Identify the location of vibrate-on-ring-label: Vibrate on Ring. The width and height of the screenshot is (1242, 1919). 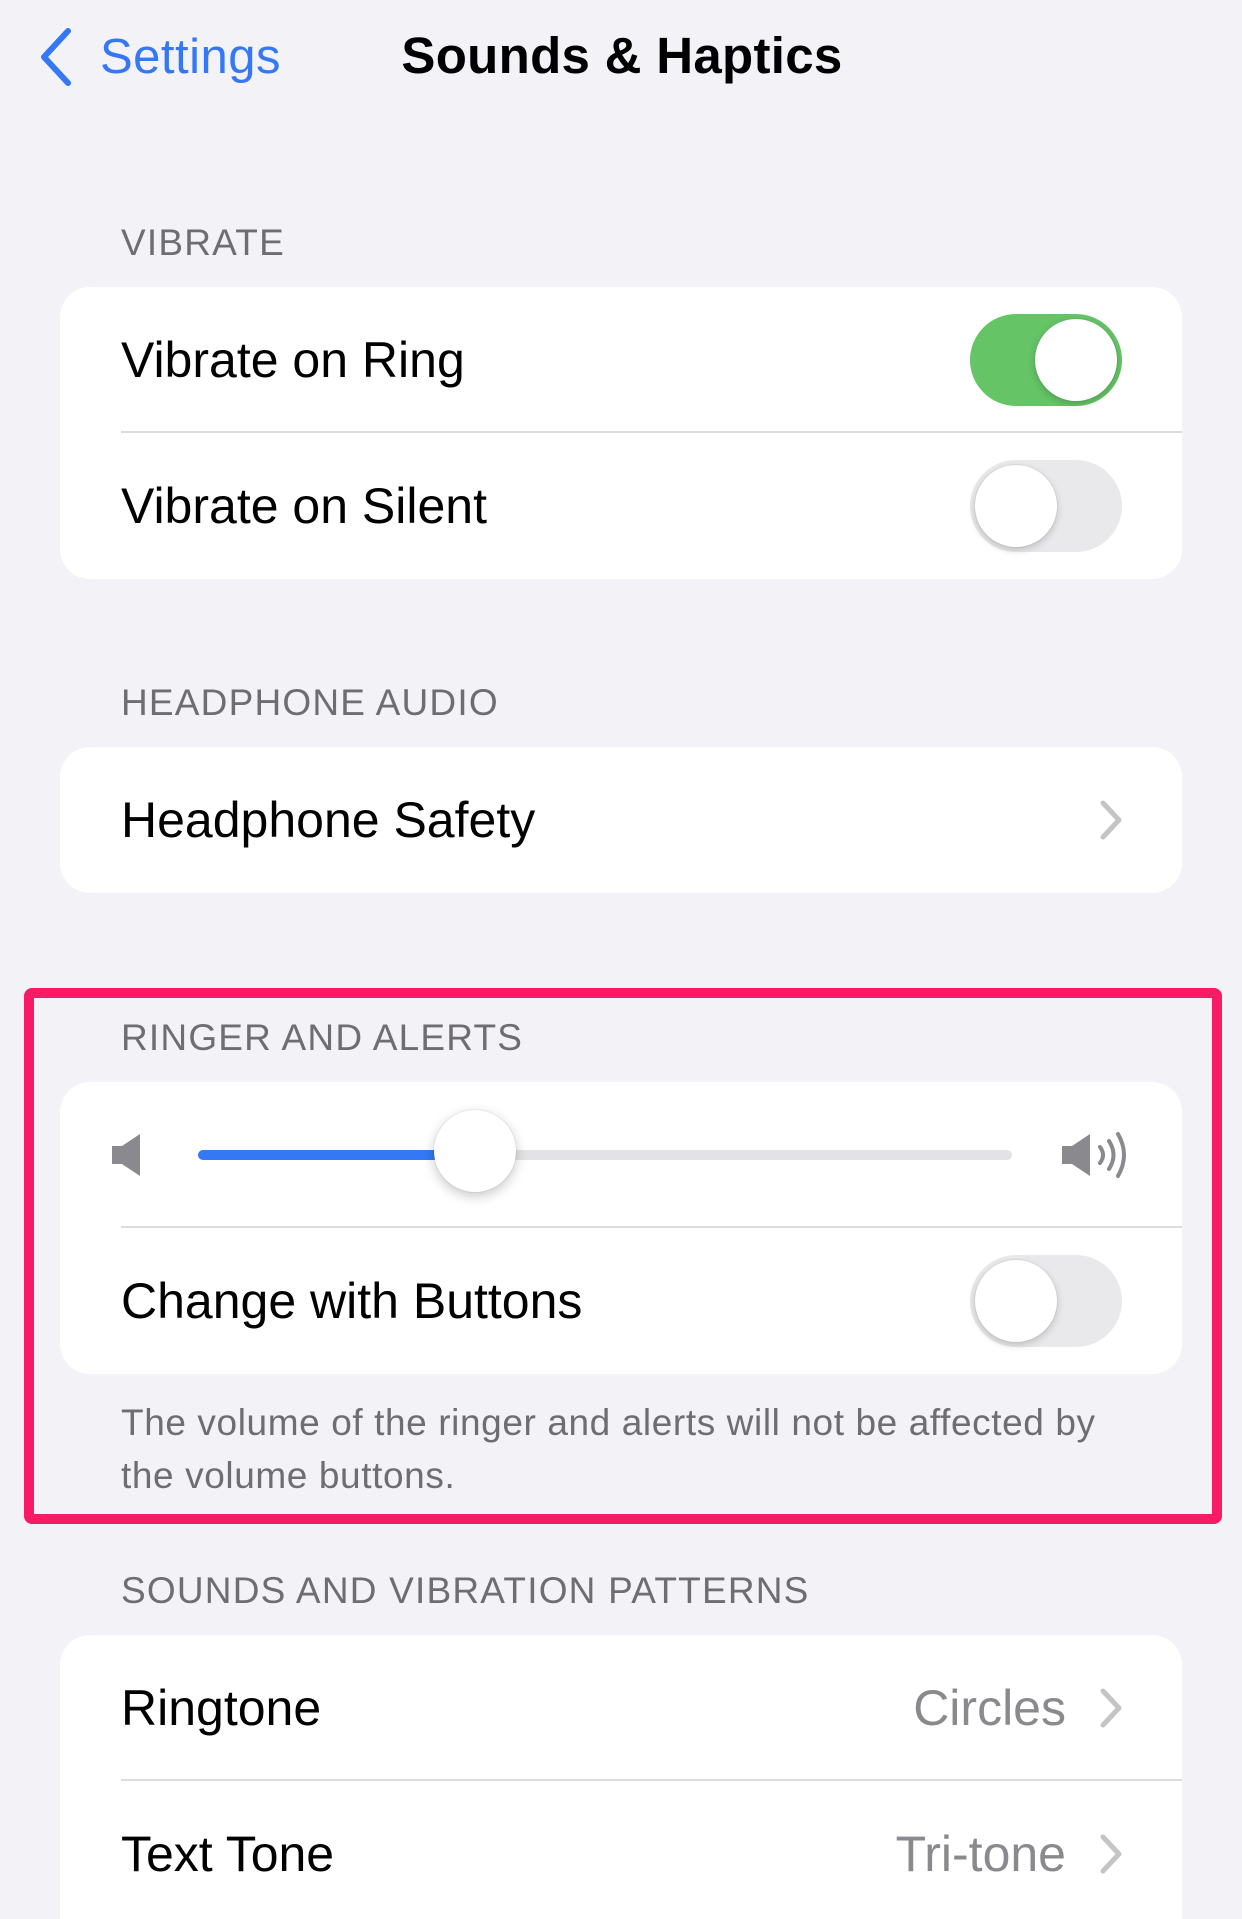
(293, 360).